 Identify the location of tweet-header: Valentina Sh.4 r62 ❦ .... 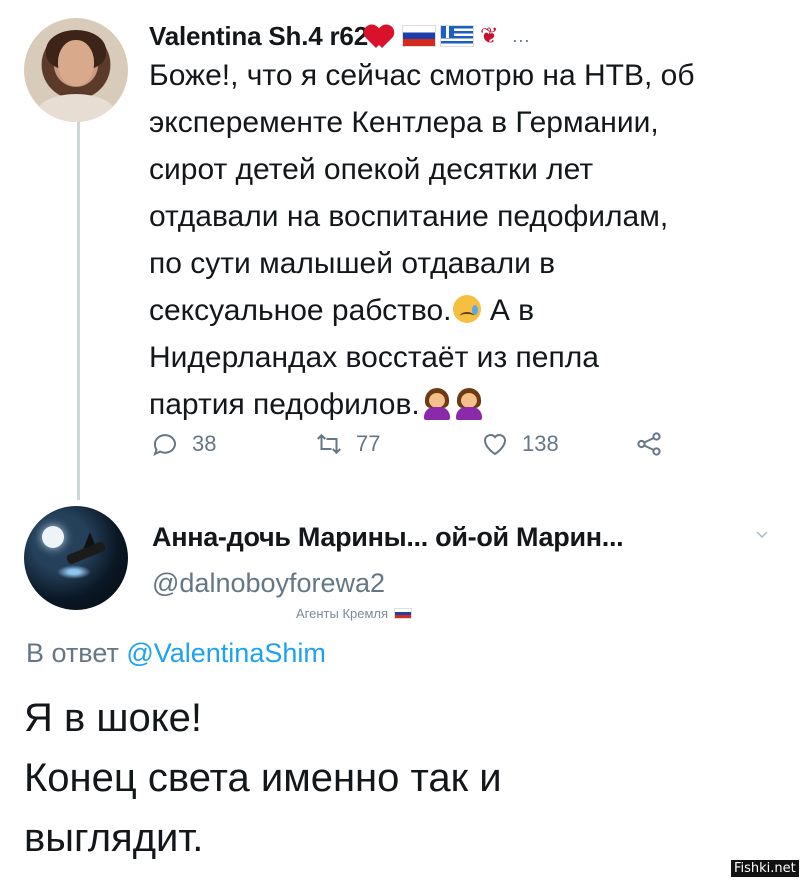
(339, 36).